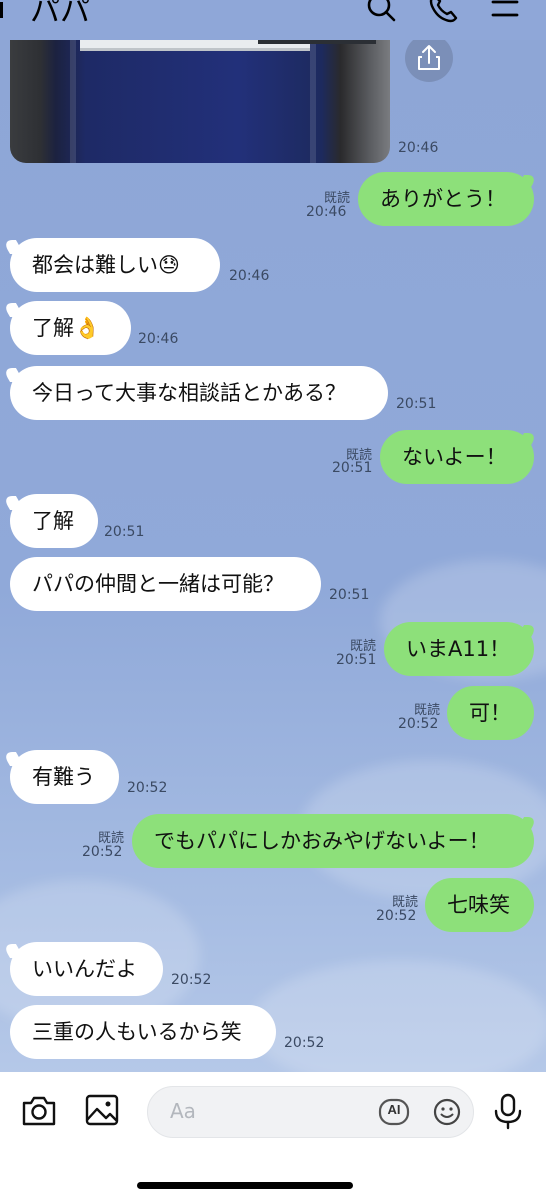 The width and height of the screenshot is (546, 1200). I want to click on ai-label: AI, so click(394, 1109).